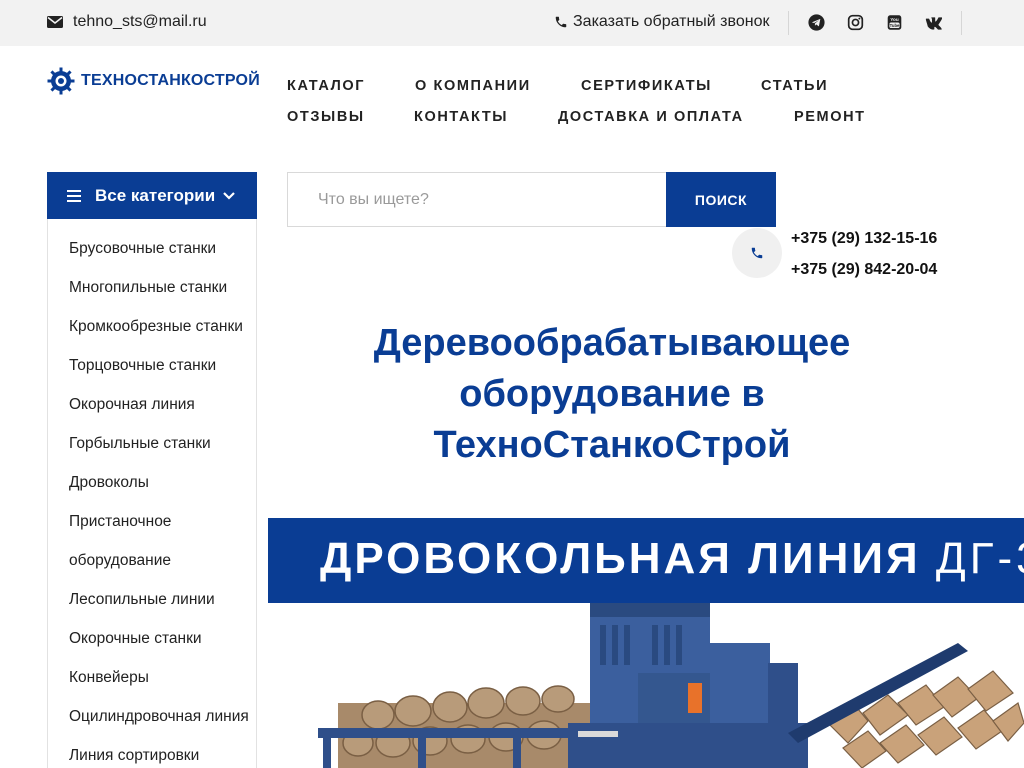 This screenshot has height=768, width=1024. I want to click on category-item: Конвейеры, so click(109, 678).